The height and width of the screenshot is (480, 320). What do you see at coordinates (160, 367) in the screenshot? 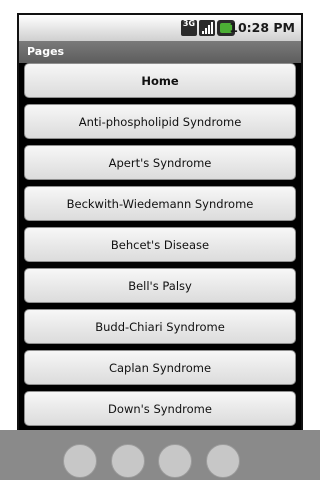
I see `page-button-caplan-syndrome: Caplan Syndrome` at bounding box center [160, 367].